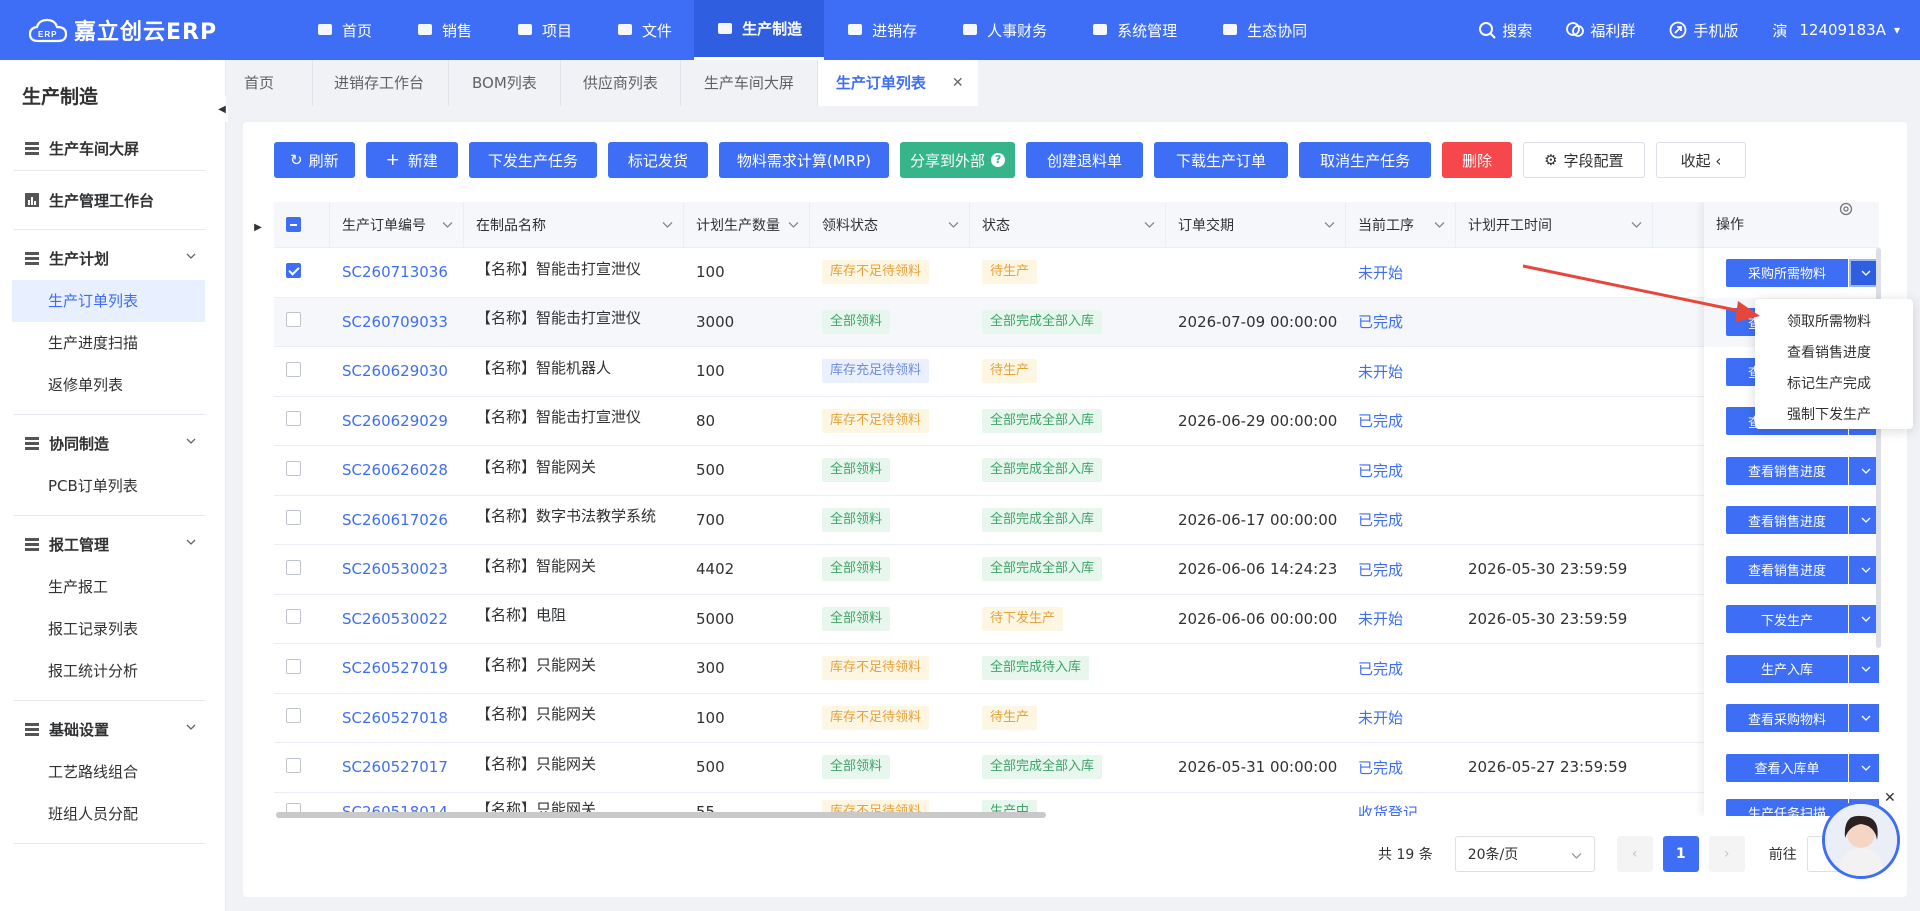 This screenshot has height=911, width=1920. Describe the element at coordinates (397, 619) in the screenshot. I see `order-id-link: SC260530022` at that location.